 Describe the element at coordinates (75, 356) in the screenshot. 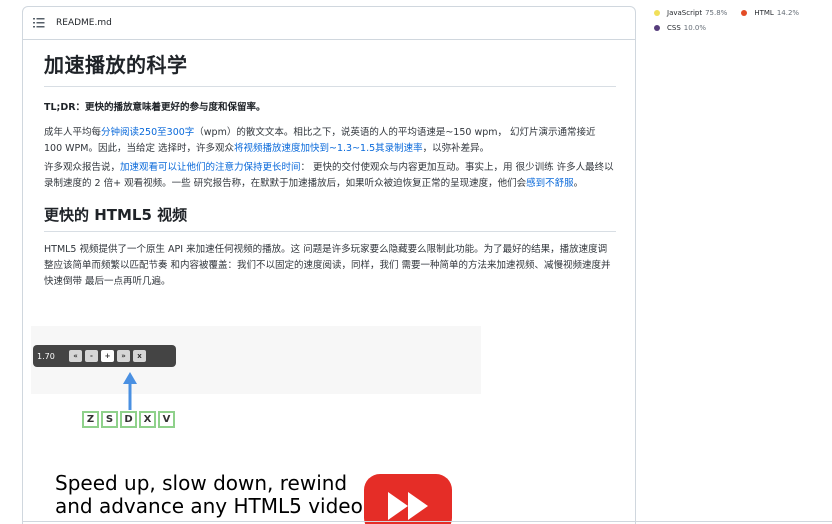

I see `rewind-button: «` at that location.